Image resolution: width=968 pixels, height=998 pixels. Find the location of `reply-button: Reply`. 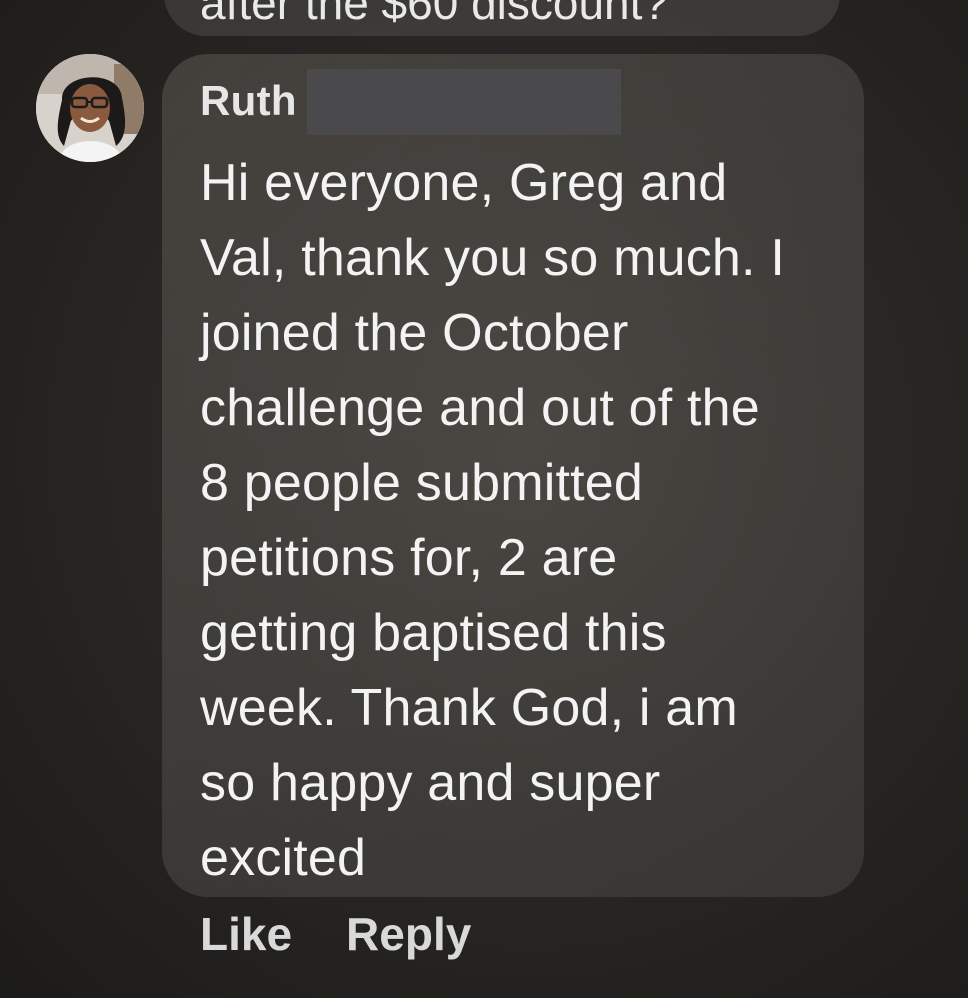

reply-button: Reply is located at coordinates (408, 934).